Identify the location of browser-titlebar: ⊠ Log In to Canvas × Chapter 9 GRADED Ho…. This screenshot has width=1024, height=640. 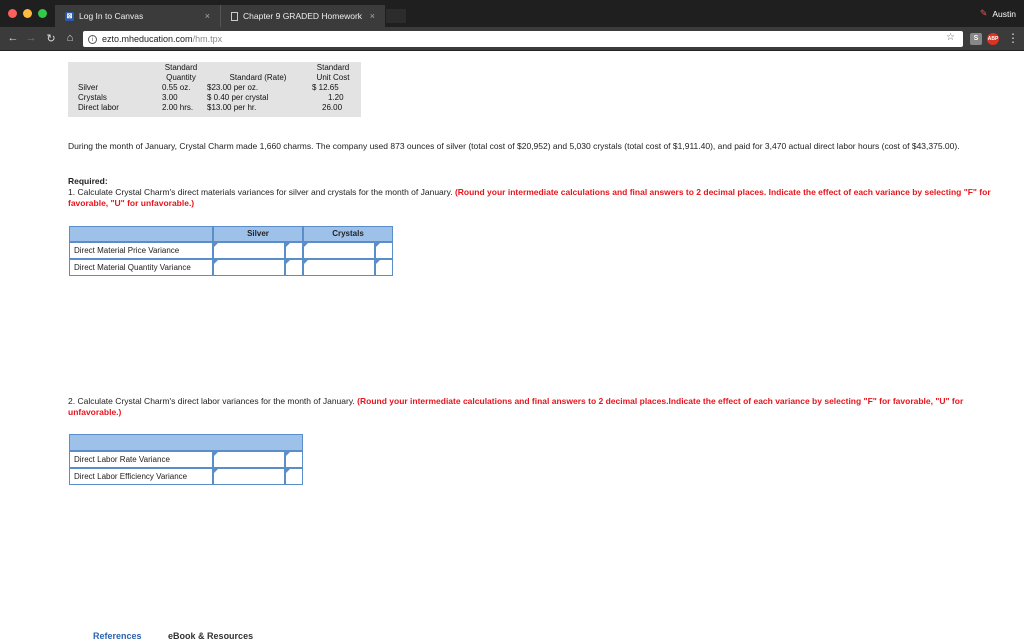
(512, 13).